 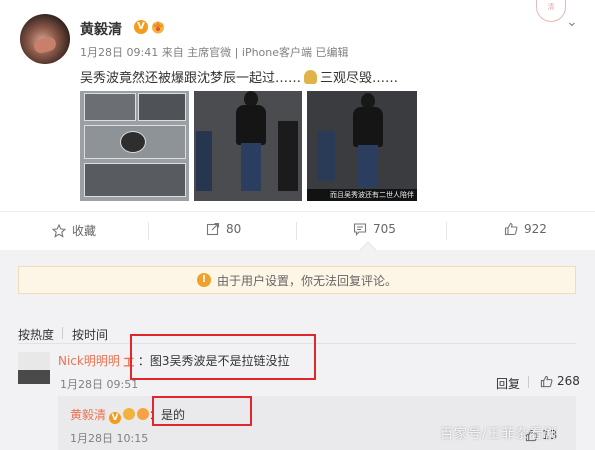 What do you see at coordinates (84, 231) in the screenshot?
I see `favorite-label: 收藏` at bounding box center [84, 231].